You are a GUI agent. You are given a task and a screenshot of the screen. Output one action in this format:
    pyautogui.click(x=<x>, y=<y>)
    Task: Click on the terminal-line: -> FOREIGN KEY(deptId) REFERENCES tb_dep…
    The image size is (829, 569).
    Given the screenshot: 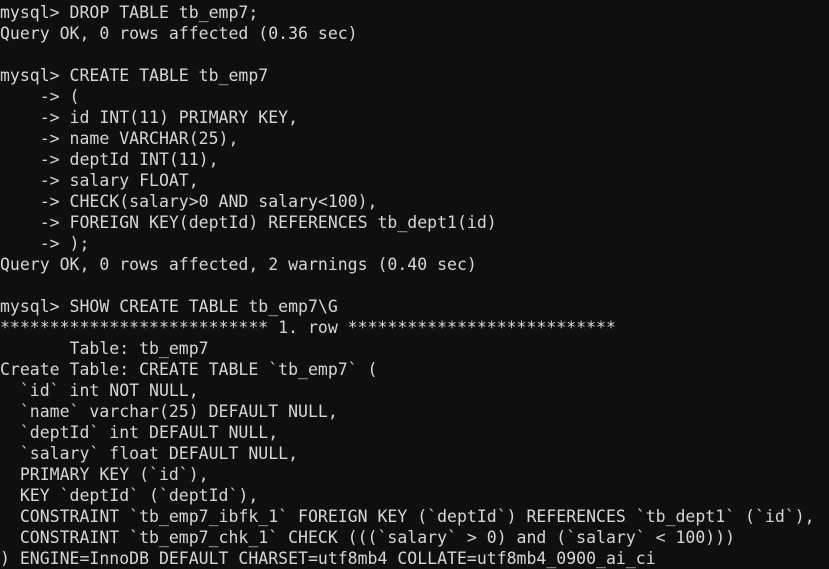 What is the action you would take?
    pyautogui.click(x=248, y=222)
    